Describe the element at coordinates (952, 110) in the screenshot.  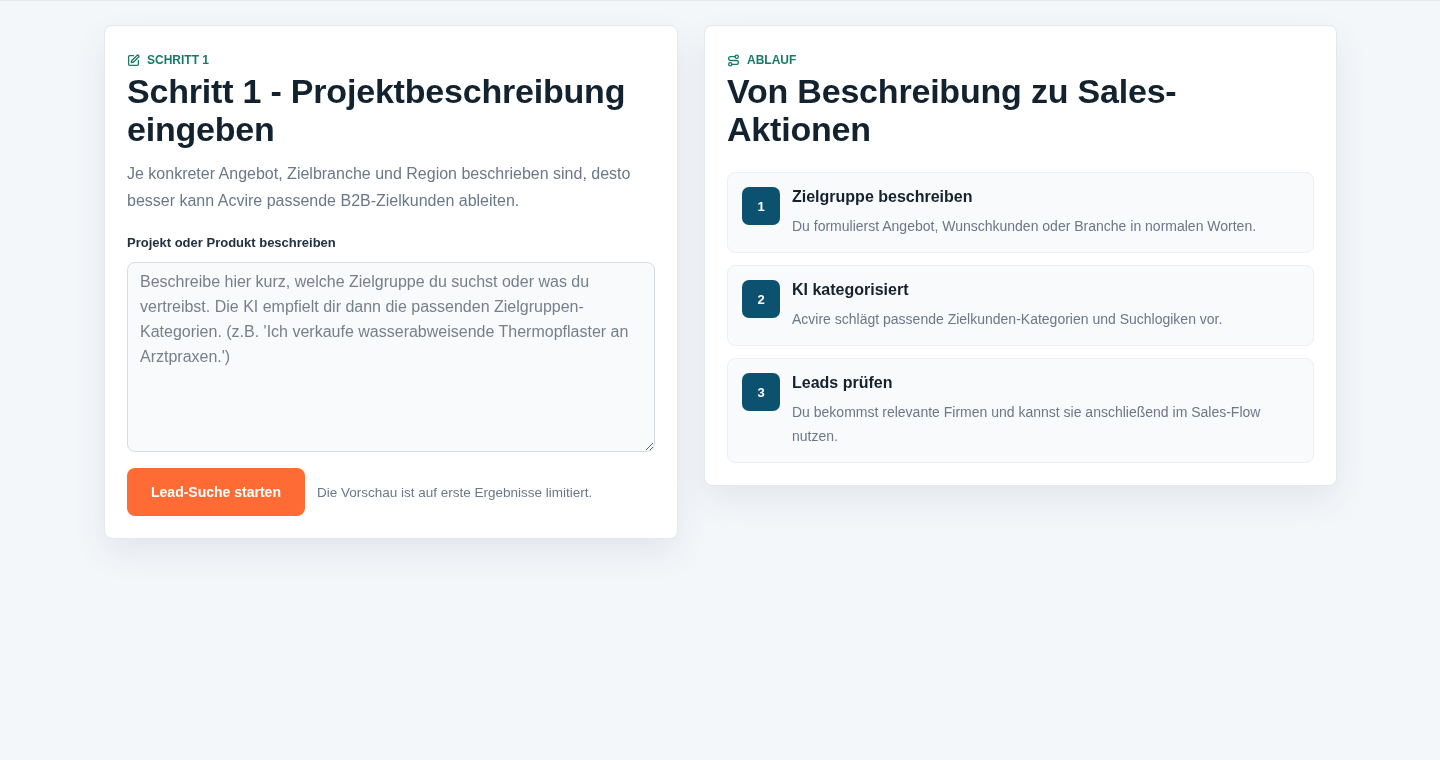
I see `card-title: Von Beschreibung zu Sales-Aktionen` at that location.